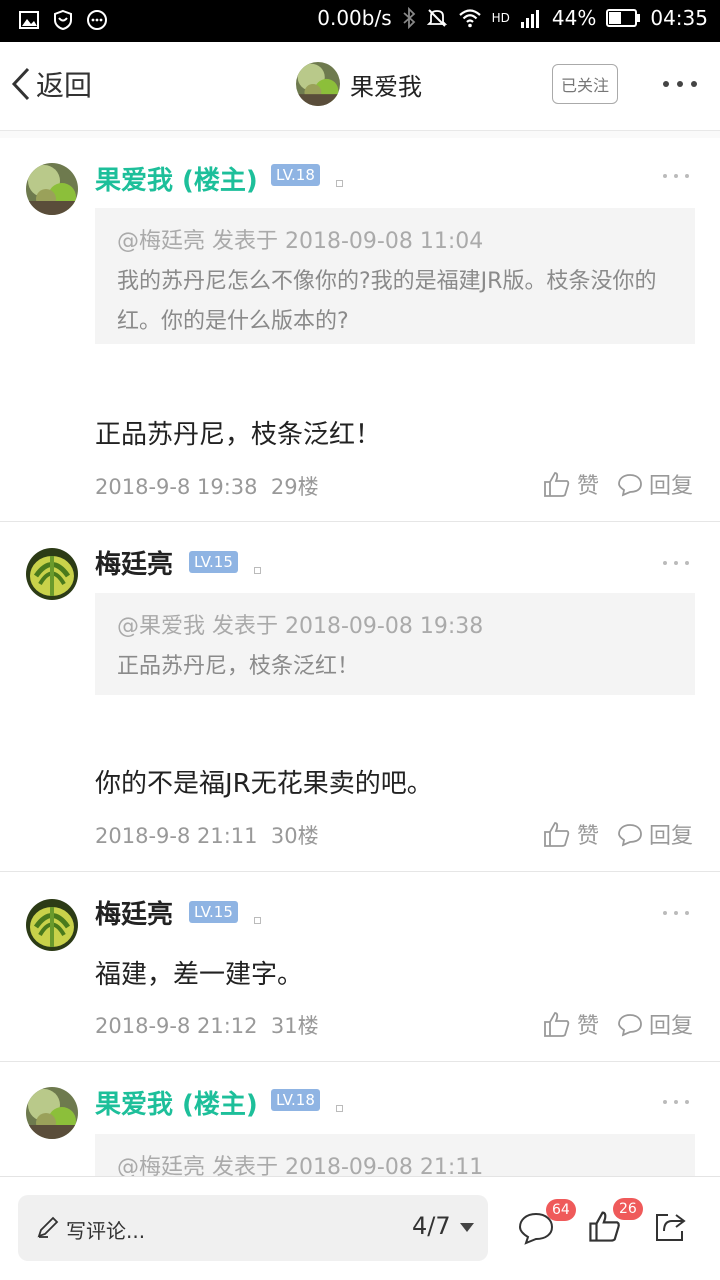  Describe the element at coordinates (294, 487) in the screenshot. I see `floor-number: 29楼` at that location.